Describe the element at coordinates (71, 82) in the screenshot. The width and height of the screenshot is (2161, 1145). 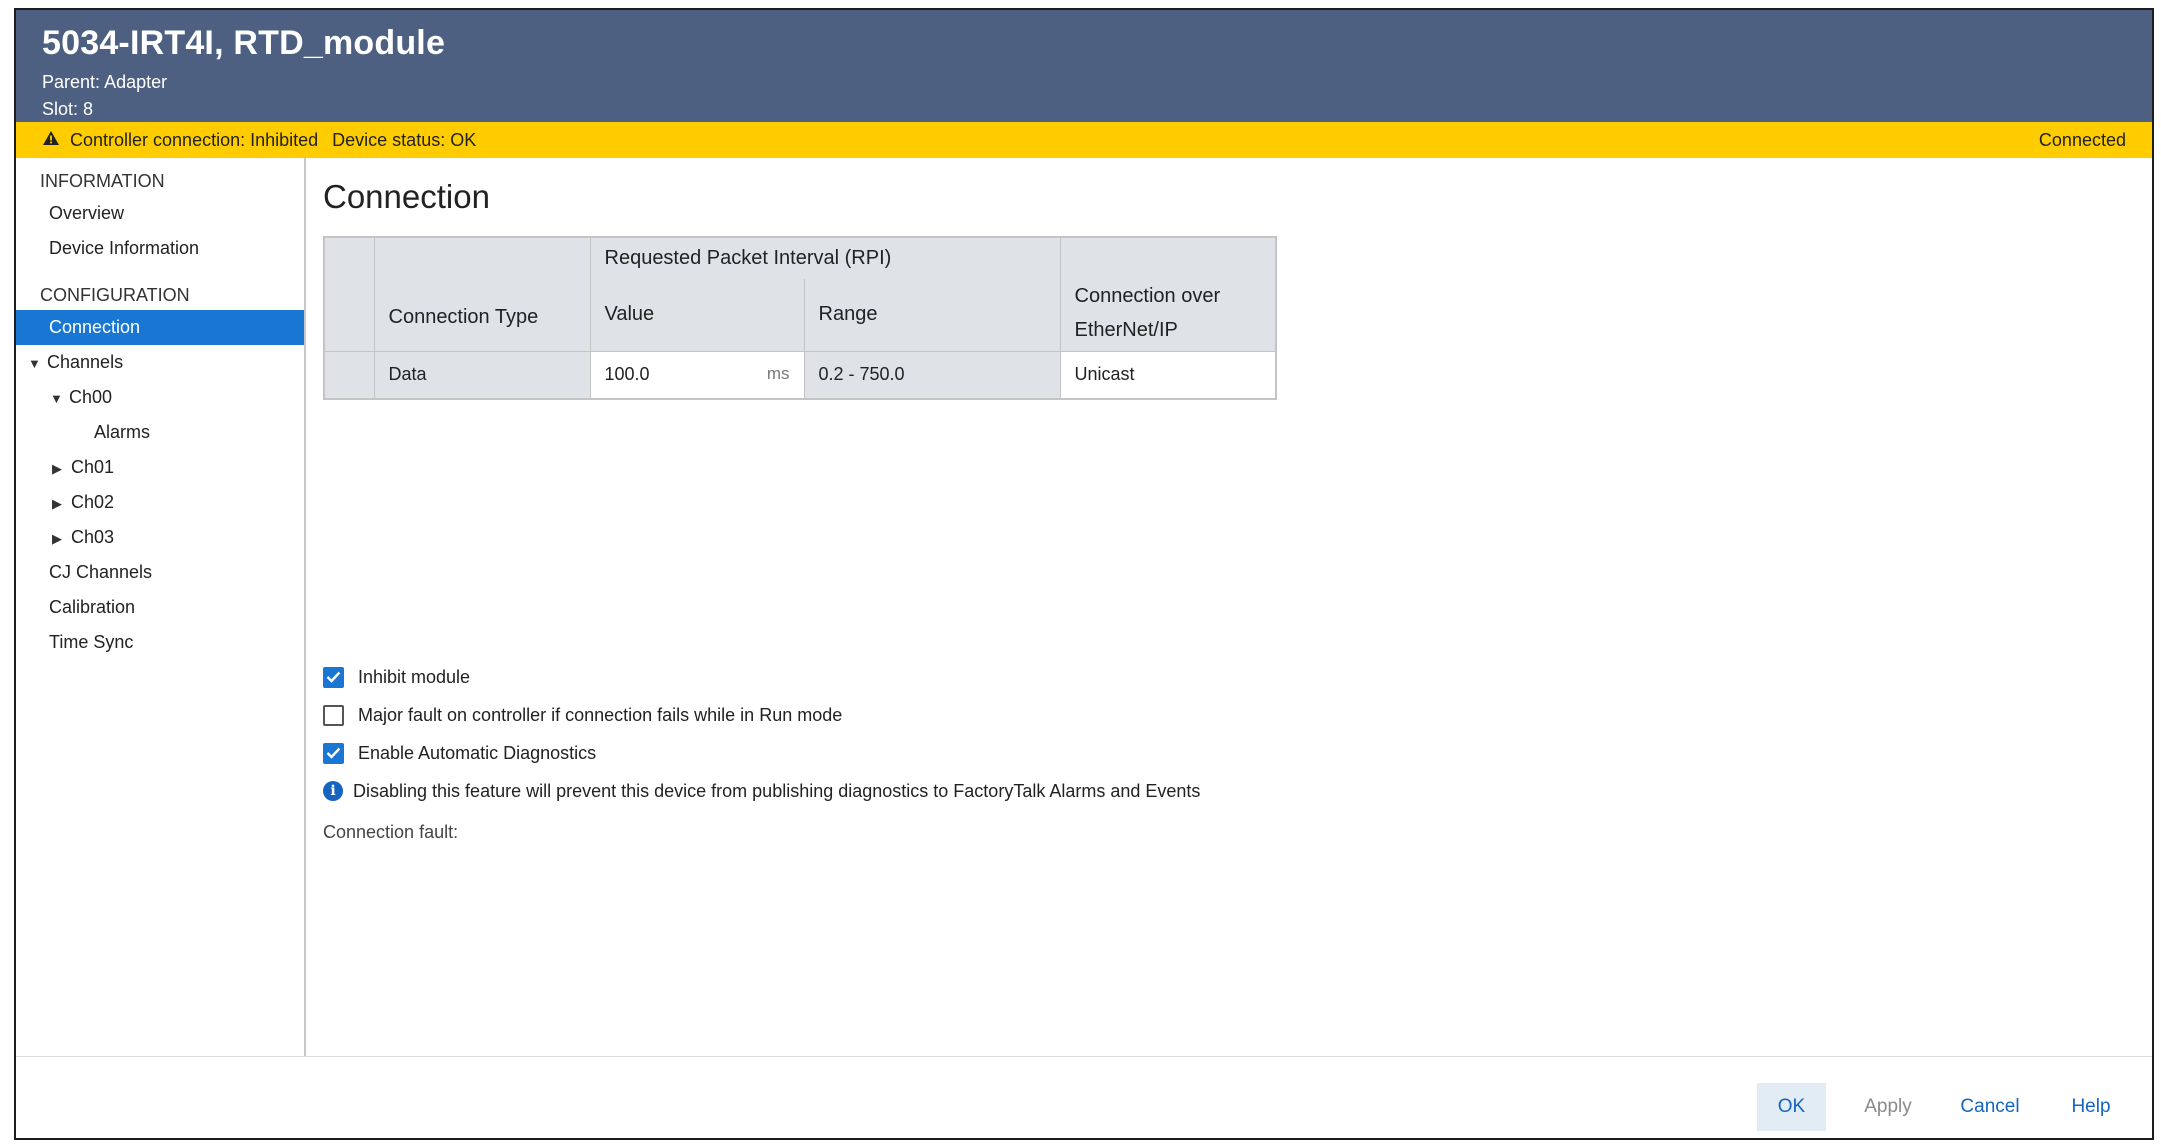
I see `parent-label: Parent:` at that location.